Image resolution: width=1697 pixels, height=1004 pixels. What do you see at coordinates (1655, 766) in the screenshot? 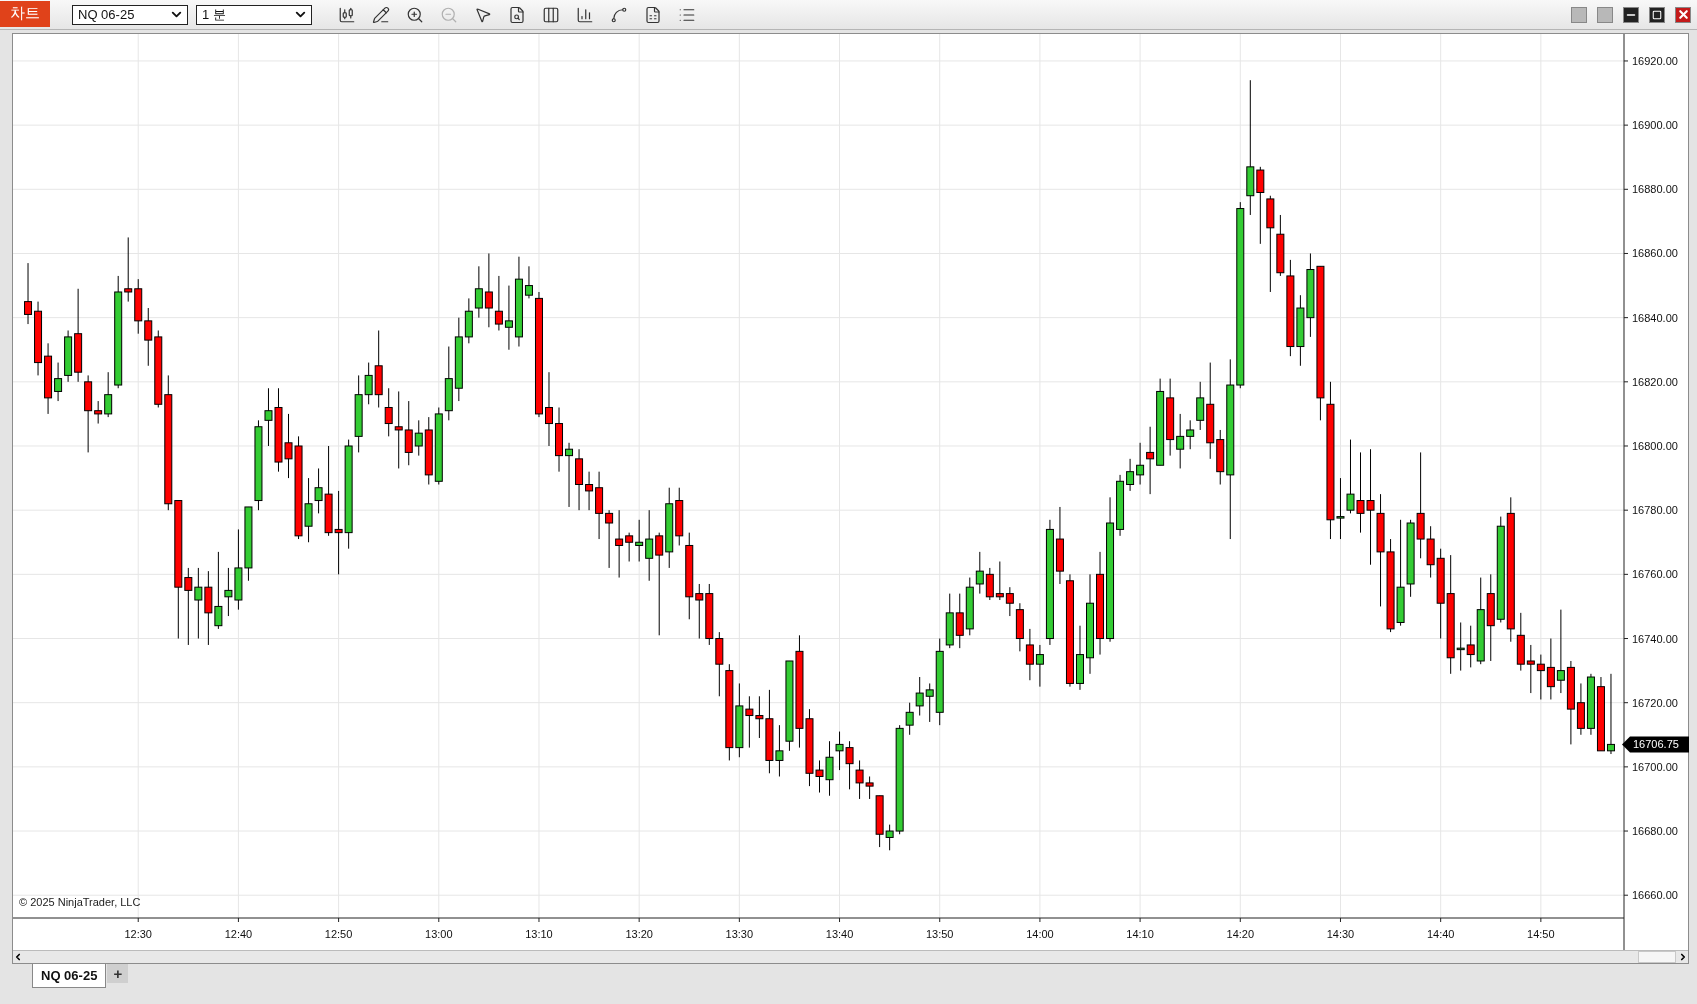
I see `price-label: 16700.00` at bounding box center [1655, 766].